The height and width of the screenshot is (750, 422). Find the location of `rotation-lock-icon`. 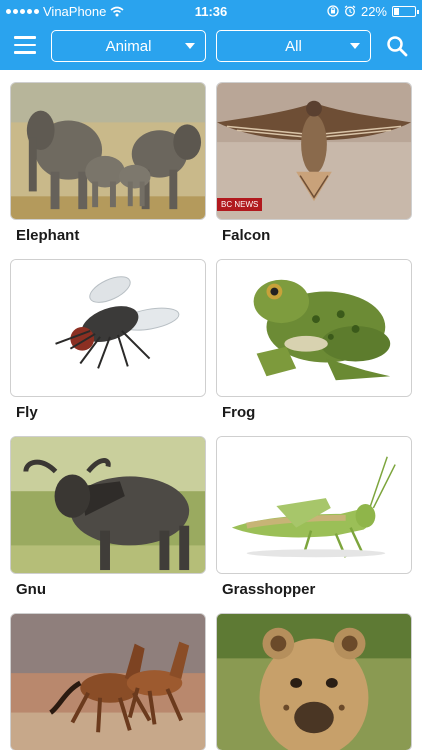

rotation-lock-icon is located at coordinates (333, 11).